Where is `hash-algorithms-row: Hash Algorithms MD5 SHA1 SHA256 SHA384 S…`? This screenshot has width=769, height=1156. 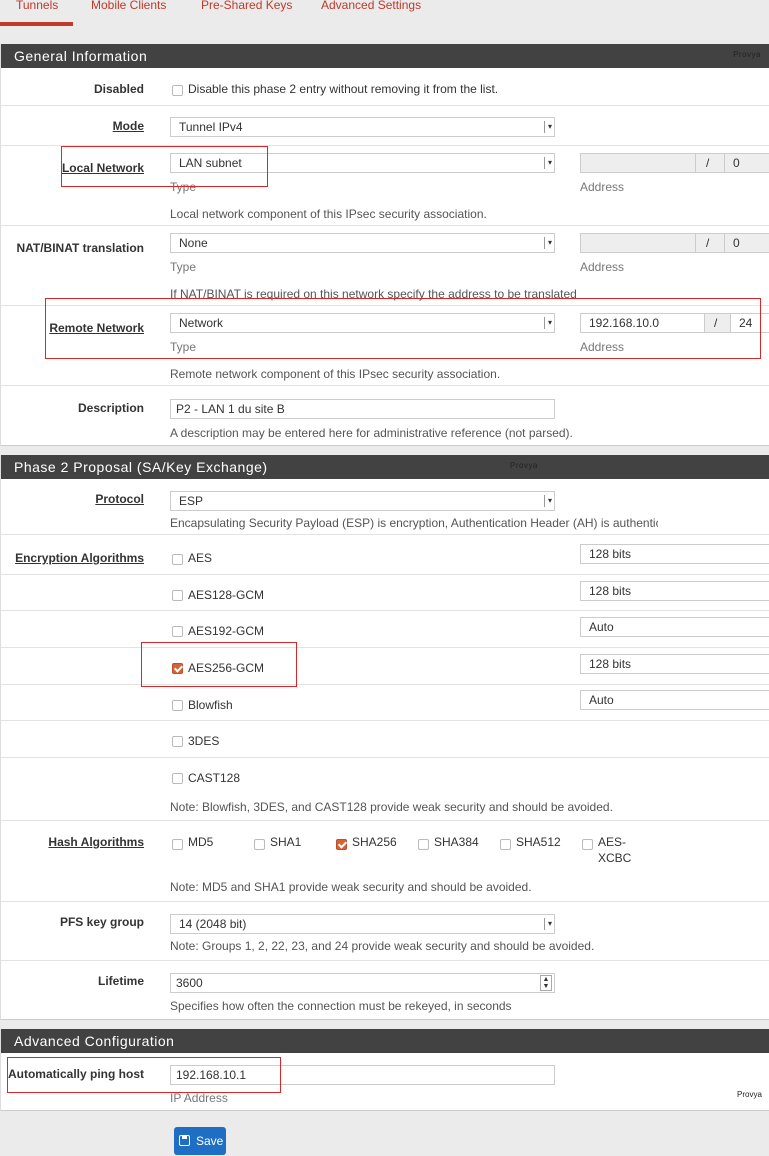 hash-algorithms-row: Hash Algorithms MD5 SHA1 SHA256 SHA384 S… is located at coordinates (385, 861).